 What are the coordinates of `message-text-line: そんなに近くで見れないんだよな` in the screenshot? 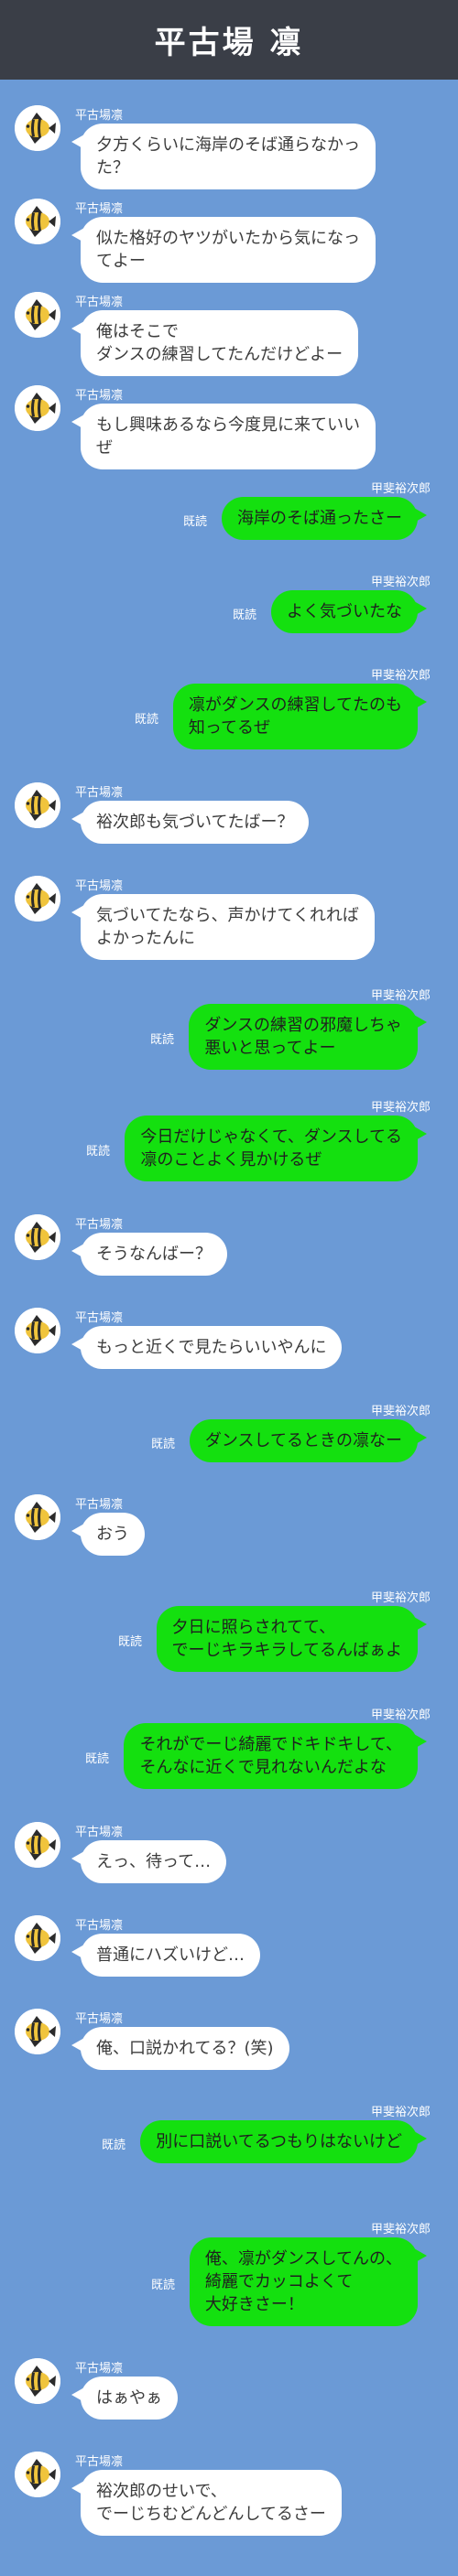 It's located at (263, 1767).